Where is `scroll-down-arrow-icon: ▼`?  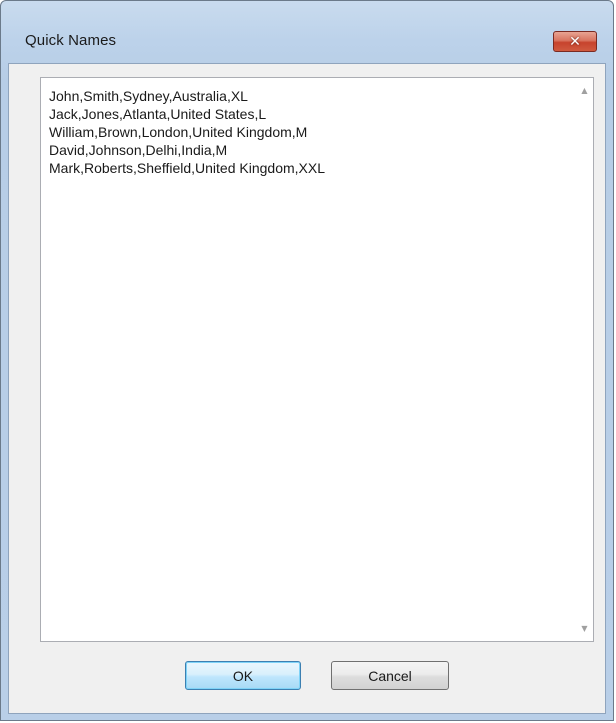
scroll-down-arrow-icon: ▼ is located at coordinates (584, 628).